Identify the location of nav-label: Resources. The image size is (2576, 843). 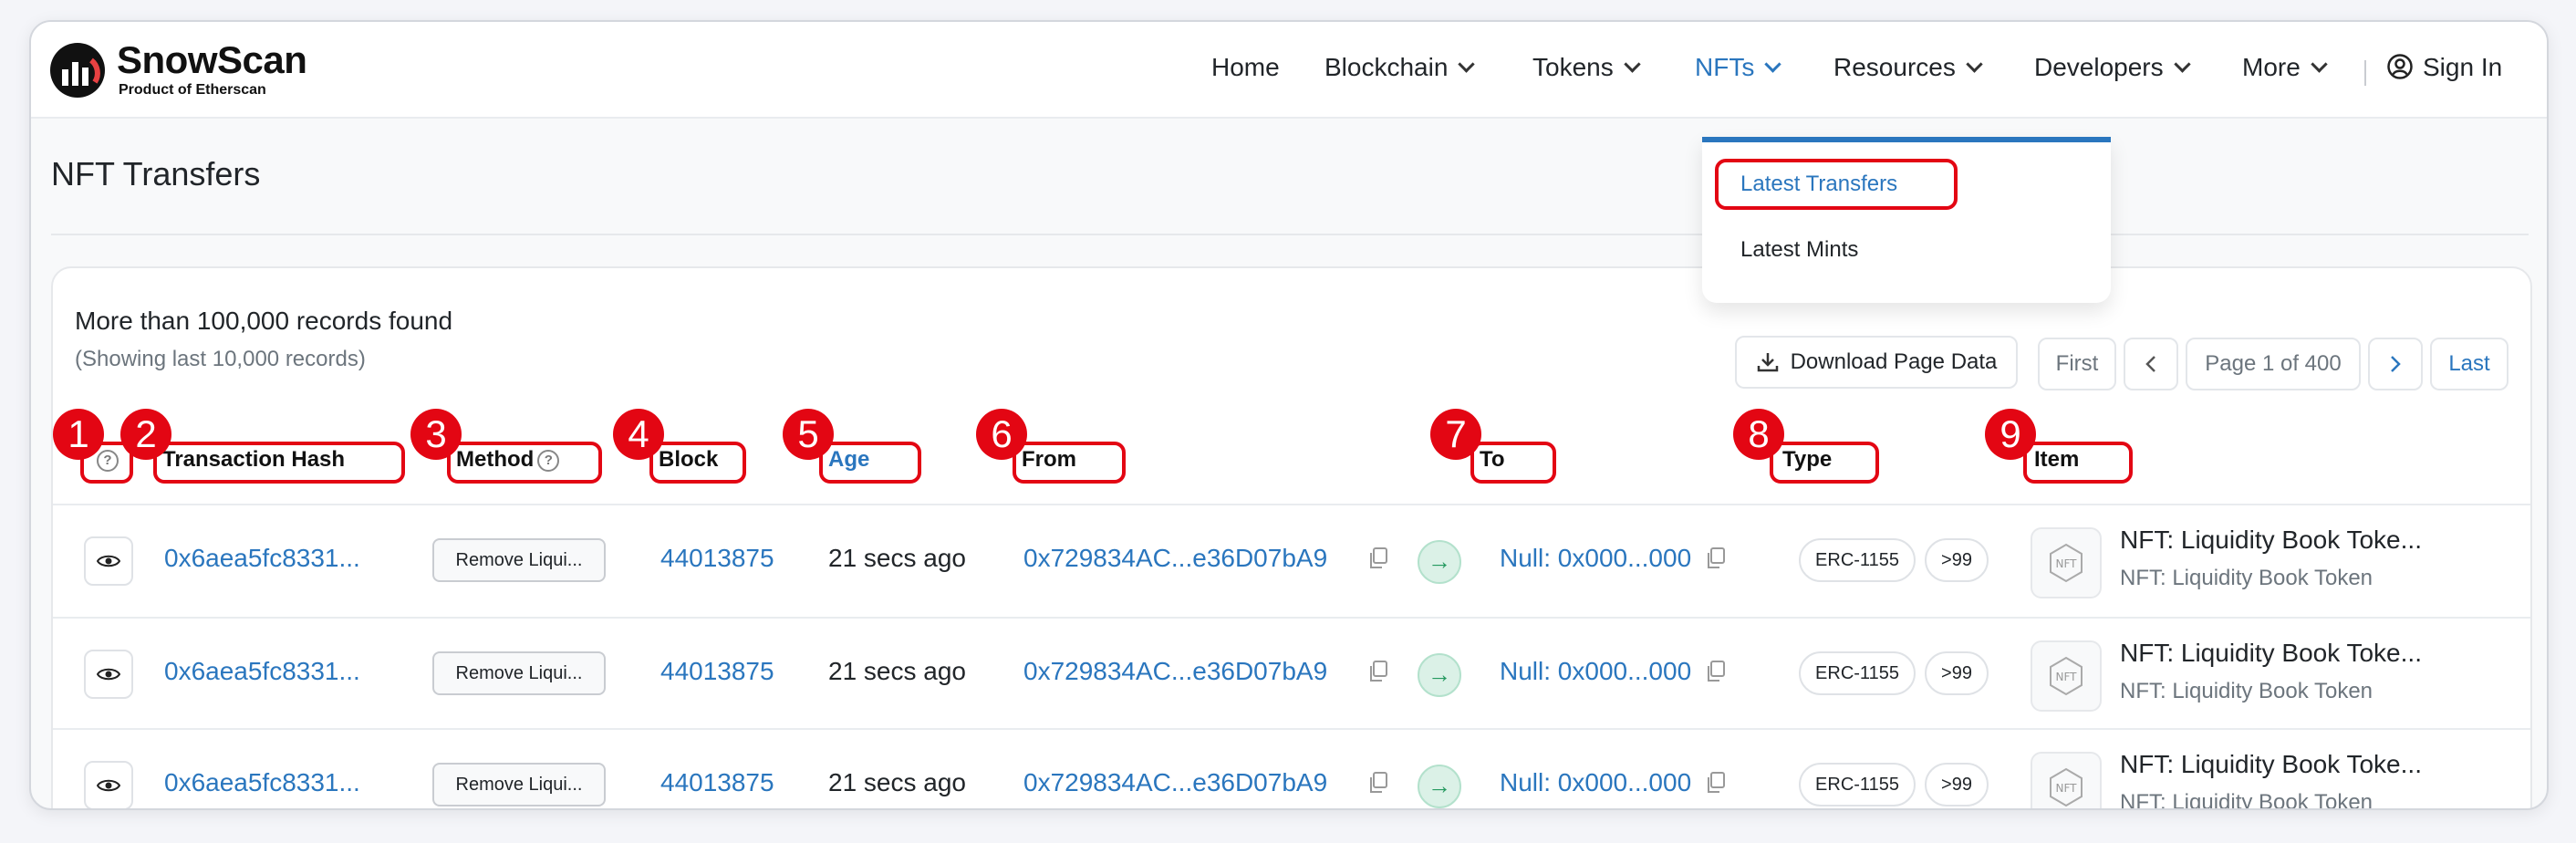
(1894, 67).